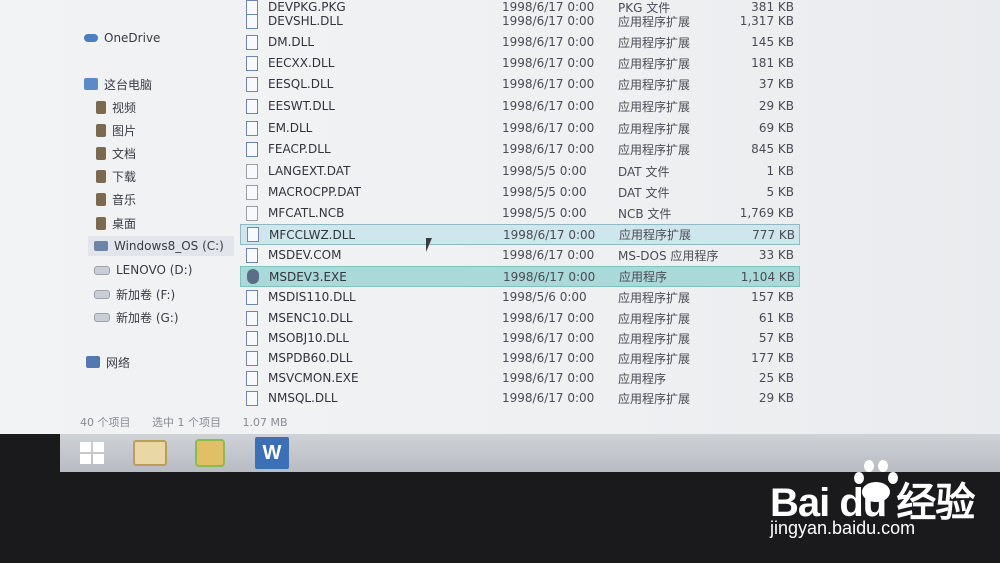 This screenshot has width=1000, height=563. Describe the element at coordinates (101, 176) in the screenshot. I see `downloads-folder-icon` at that location.